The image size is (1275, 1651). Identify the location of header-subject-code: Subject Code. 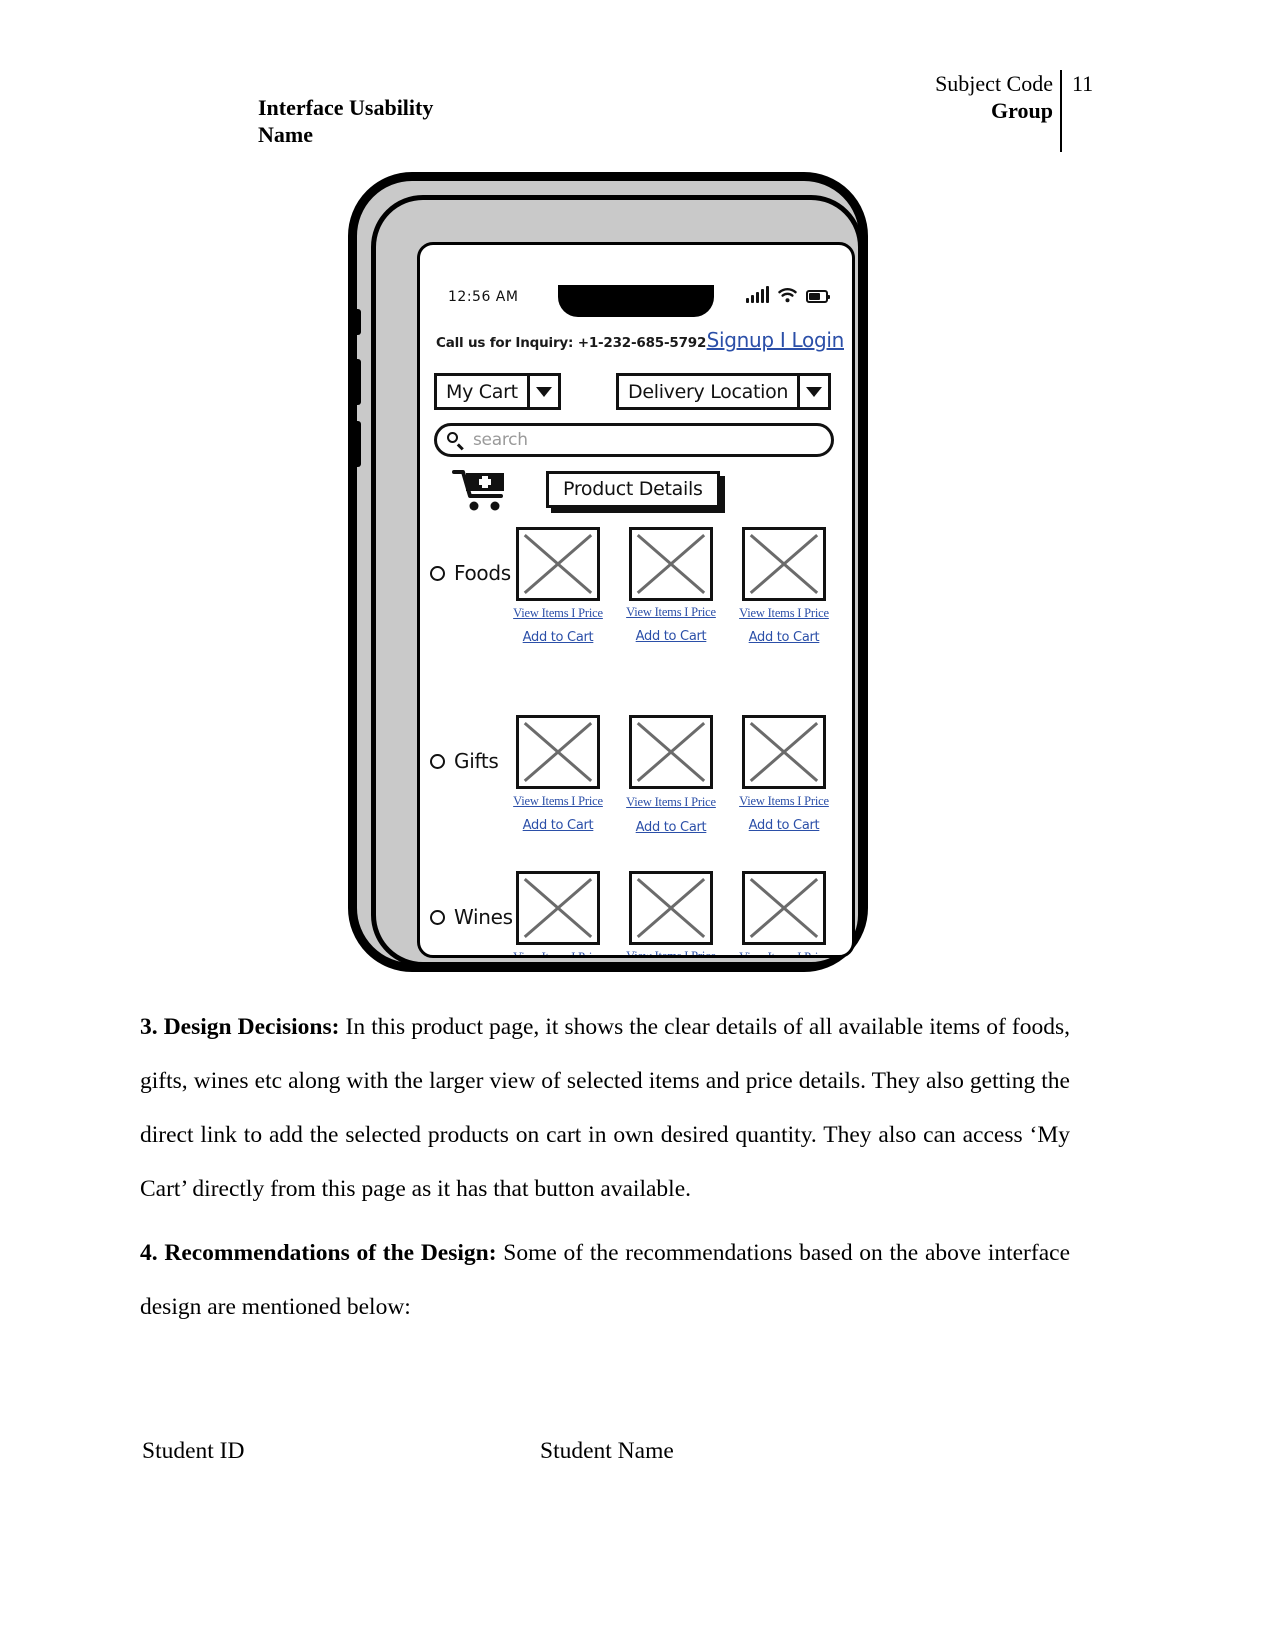
(994, 83).